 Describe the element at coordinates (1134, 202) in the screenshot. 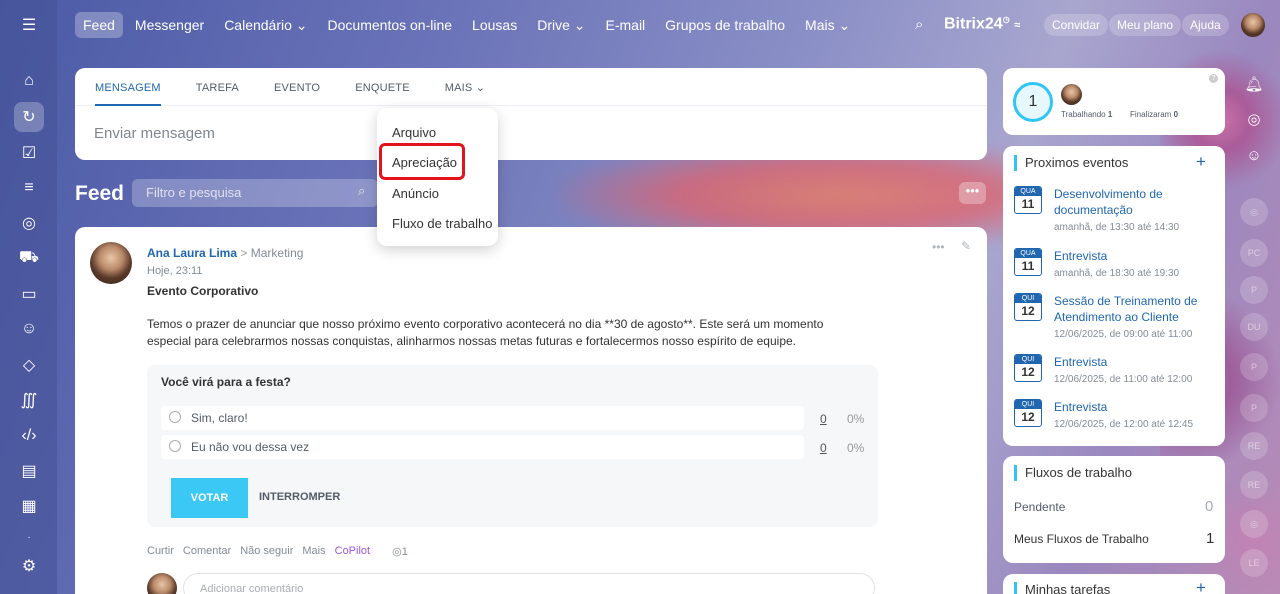

I see `event-title: Desenvolvimento de documentação` at that location.